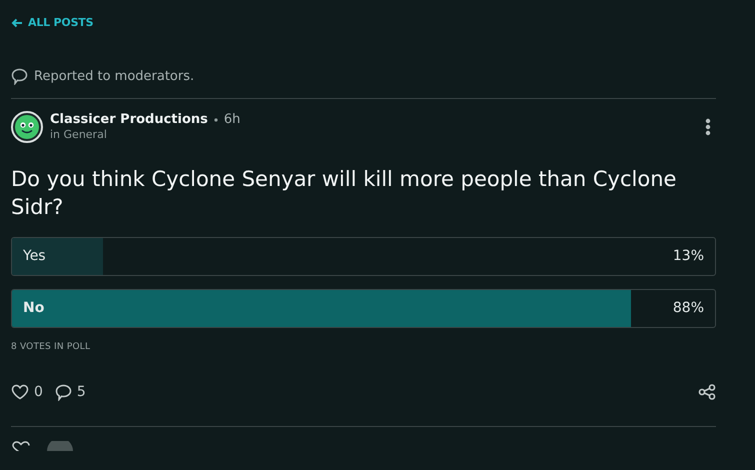 The image size is (755, 470). I want to click on like-button: 0, so click(27, 392).